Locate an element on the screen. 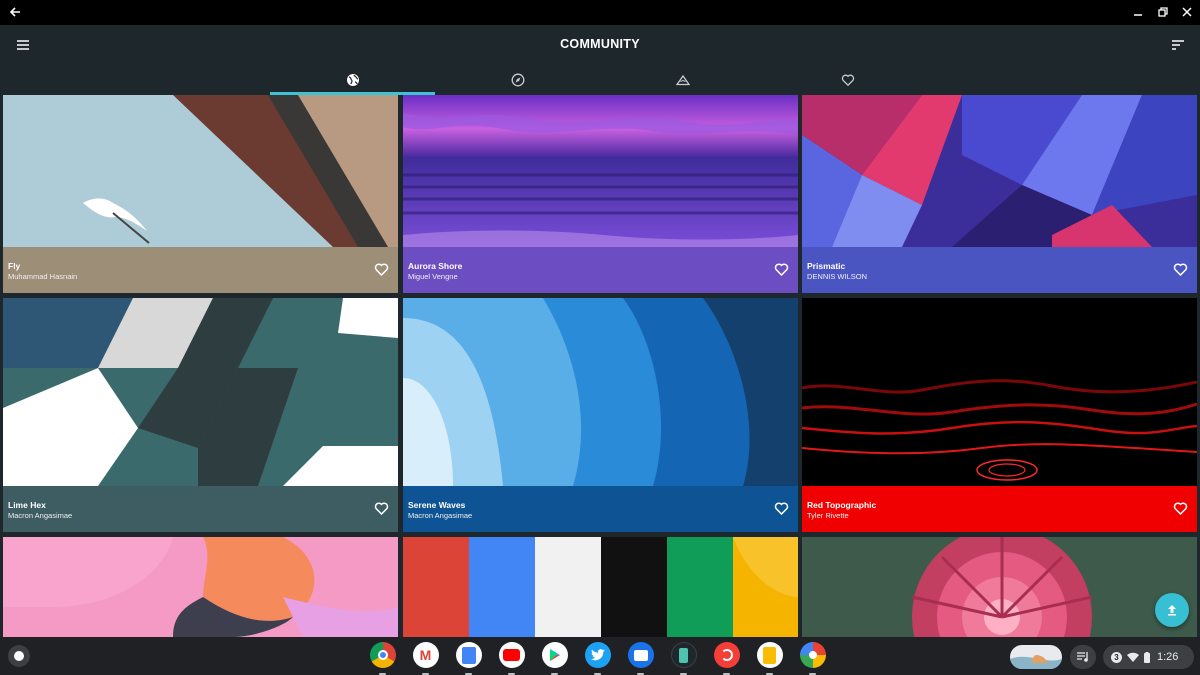 The image size is (1200, 675). status-area: 3 1:26 is located at coordinates (1148, 657).